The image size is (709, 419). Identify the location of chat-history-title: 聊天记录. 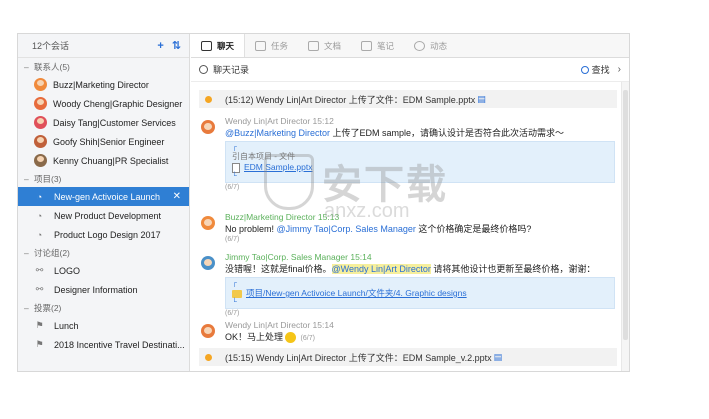
(397, 69).